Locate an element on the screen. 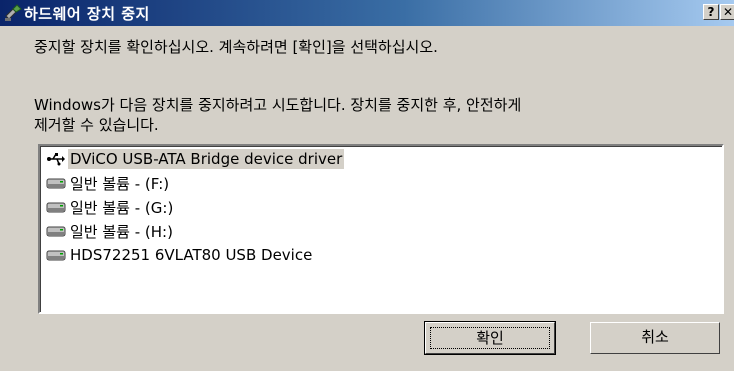  device-item-volume-h: 일반 볼륨 - (H:) is located at coordinates (110, 231).